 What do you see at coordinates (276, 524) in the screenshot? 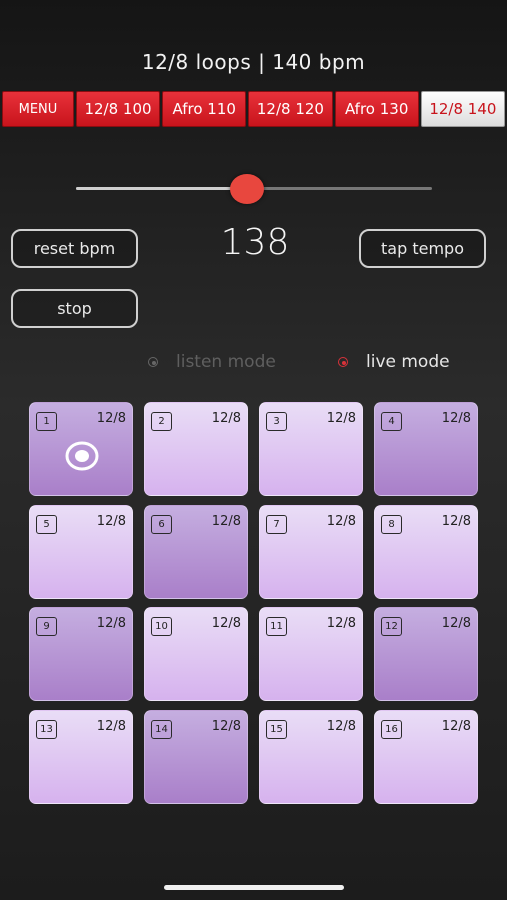
I see `pad-number: 7` at bounding box center [276, 524].